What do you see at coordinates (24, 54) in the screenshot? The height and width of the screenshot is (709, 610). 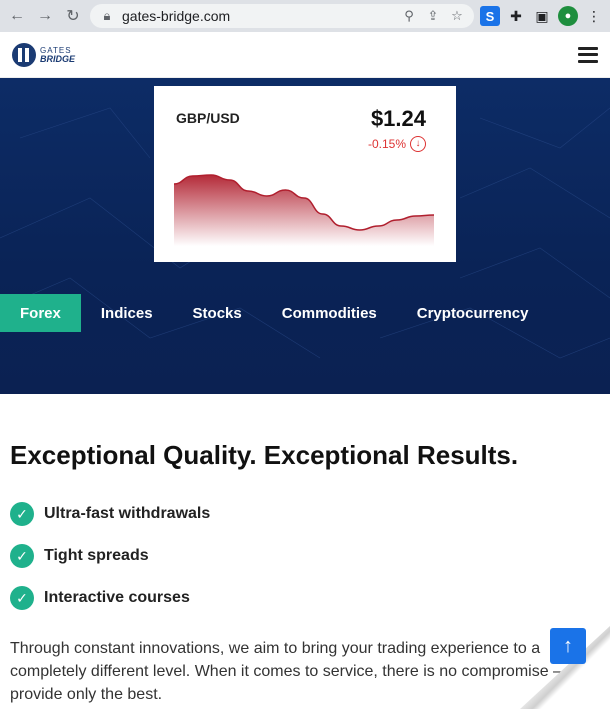 I see `logo-mark-icon` at bounding box center [24, 54].